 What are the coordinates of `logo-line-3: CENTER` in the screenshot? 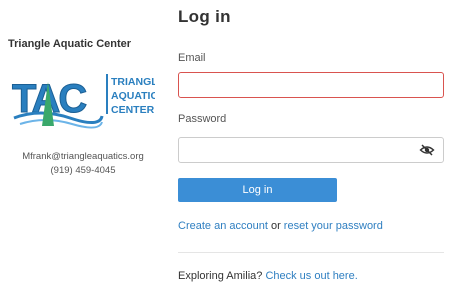 It's located at (133, 110).